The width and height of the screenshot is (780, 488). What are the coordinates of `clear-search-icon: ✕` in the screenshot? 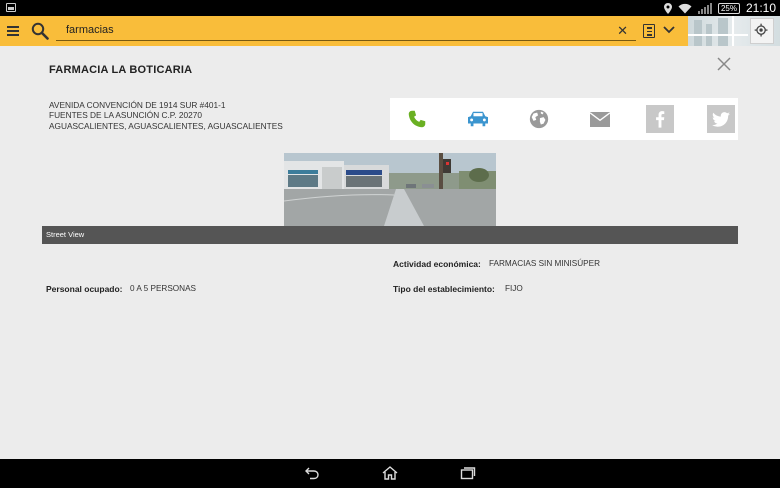 It's located at (622, 30).